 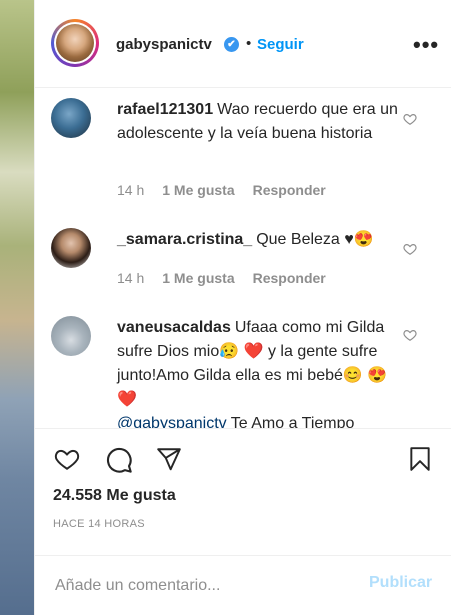 I want to click on author-avatar-photo, so click(x=75, y=43).